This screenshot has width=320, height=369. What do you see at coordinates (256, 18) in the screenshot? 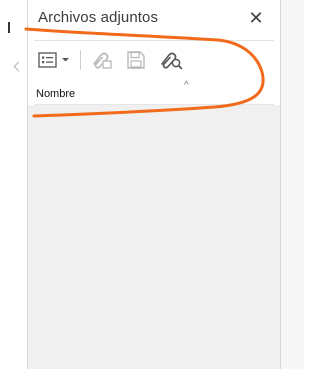
I see `close-button: ✕` at bounding box center [256, 18].